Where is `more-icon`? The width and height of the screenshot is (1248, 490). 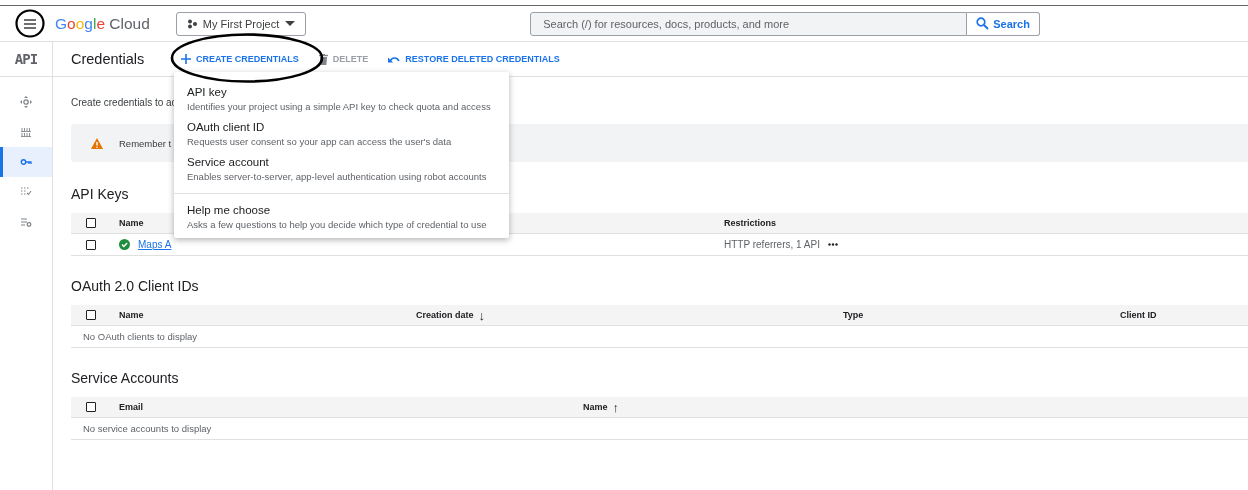 more-icon is located at coordinates (832, 244).